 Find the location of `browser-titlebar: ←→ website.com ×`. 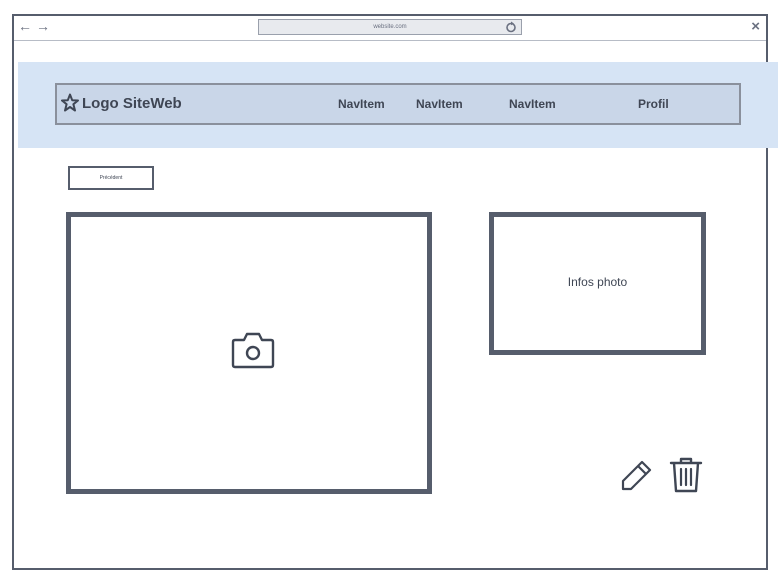

browser-titlebar: ←→ website.com × is located at coordinates (390, 28).